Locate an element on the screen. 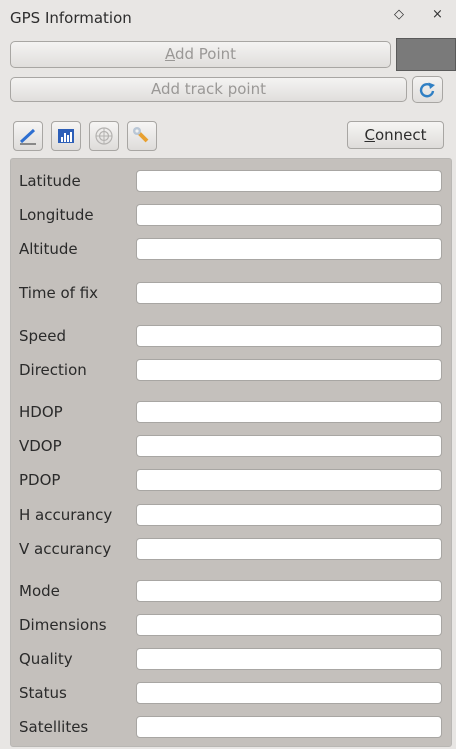 This screenshot has height=749, width=456. vdop-field is located at coordinates (289, 446).